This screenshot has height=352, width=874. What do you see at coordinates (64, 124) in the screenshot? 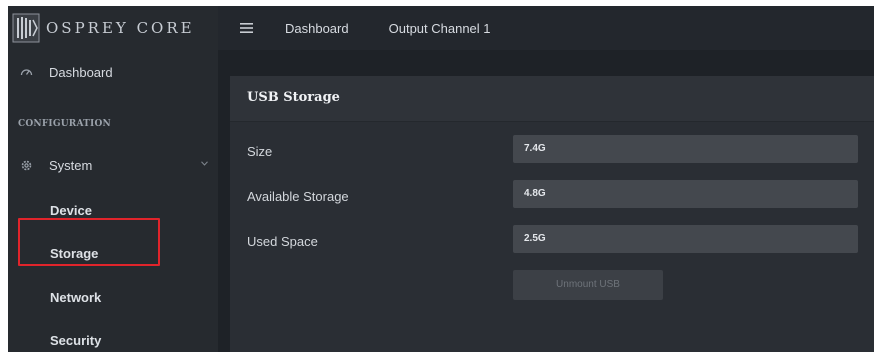
I see `sidebar-section-heading: CONFIGURATION` at bounding box center [64, 124].